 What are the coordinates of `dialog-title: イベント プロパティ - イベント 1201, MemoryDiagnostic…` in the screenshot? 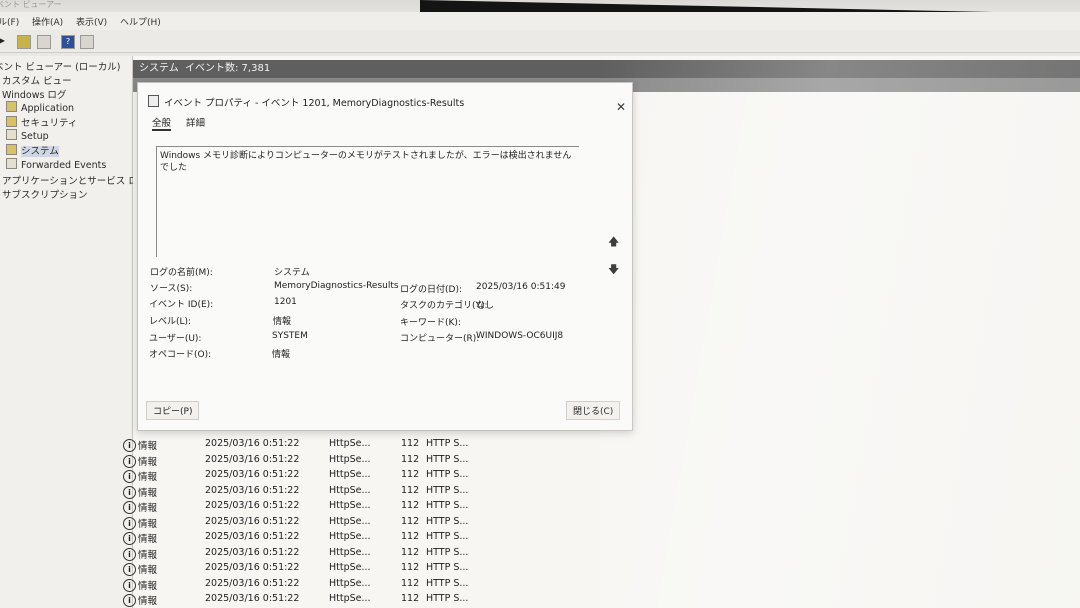 It's located at (314, 103).